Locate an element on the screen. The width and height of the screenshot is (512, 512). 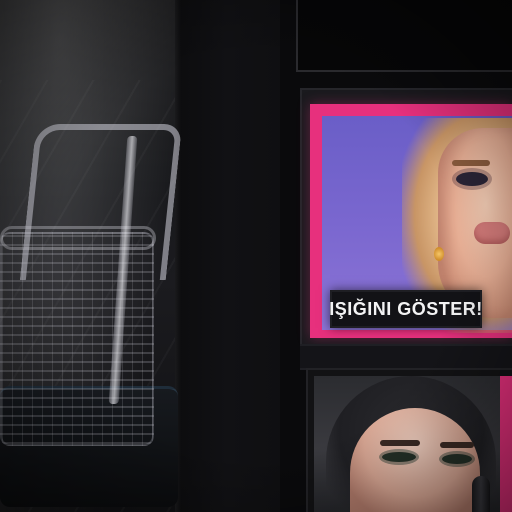
cosmetic-pen is located at coordinates (481, 494).